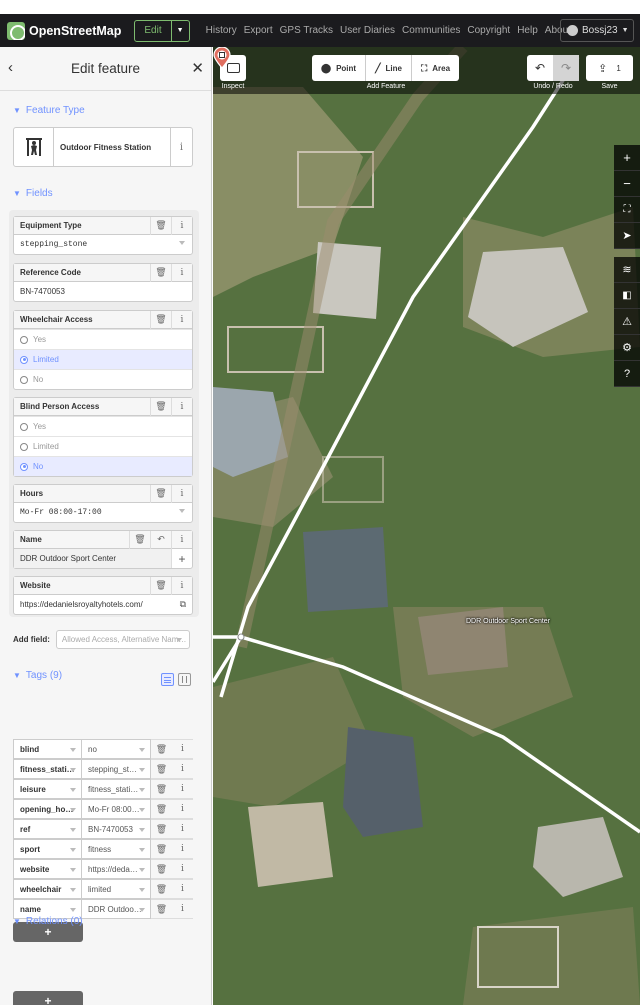 Image resolution: width=640 pixels, height=1005 pixels. I want to click on fields-section-toggle: ▼ Fields, so click(33, 193).